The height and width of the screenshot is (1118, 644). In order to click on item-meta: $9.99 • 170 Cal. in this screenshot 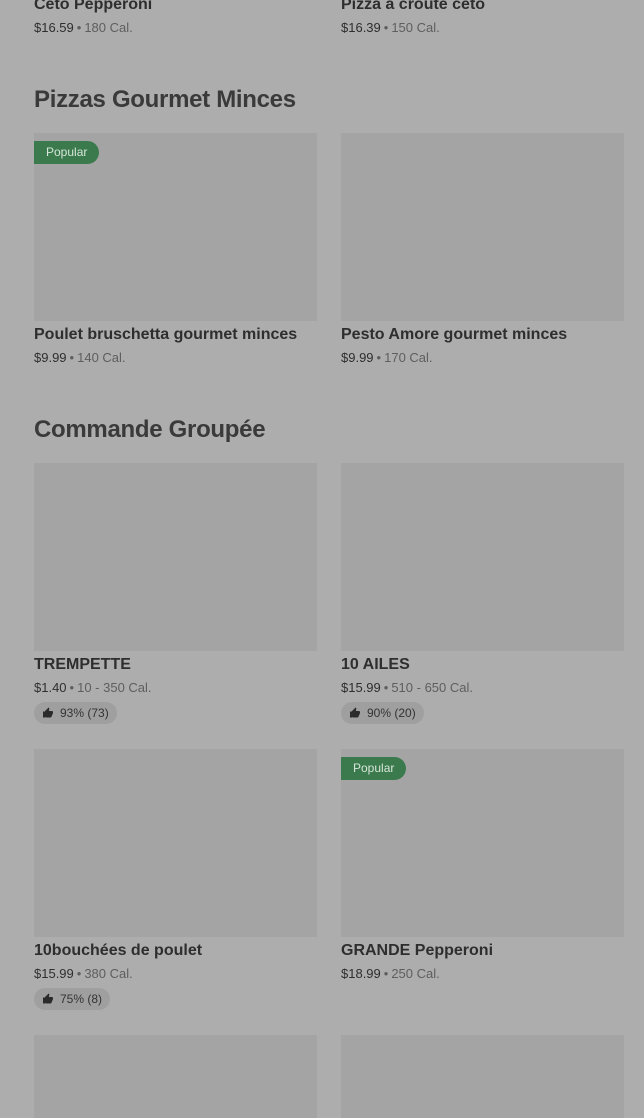, I will do `click(387, 357)`.